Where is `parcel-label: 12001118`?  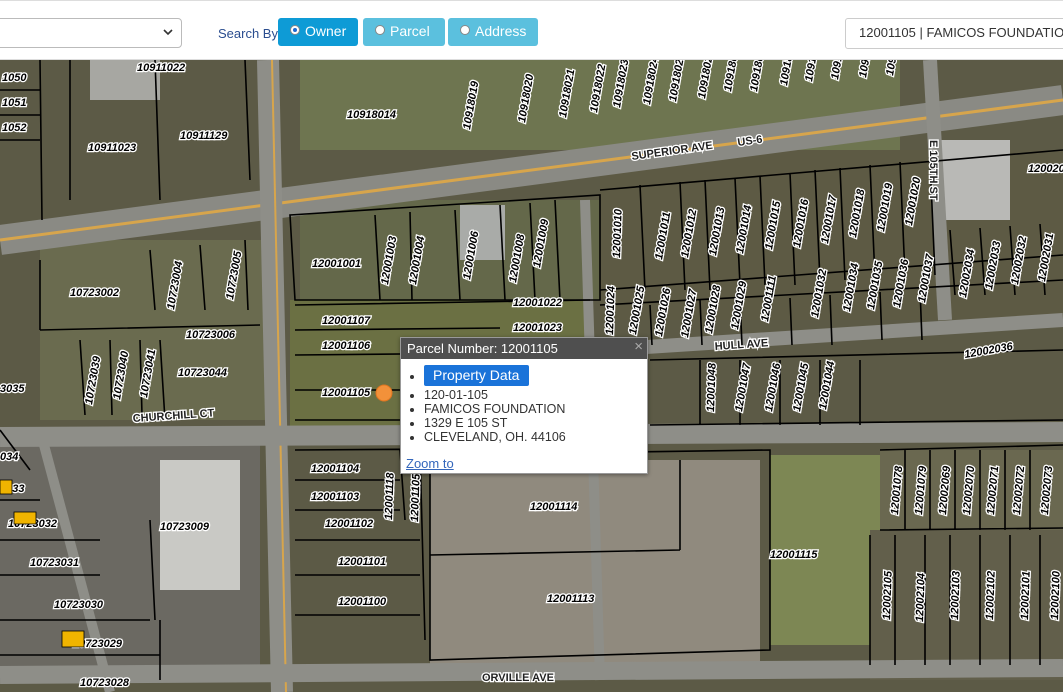
parcel-label: 12001118 is located at coordinates (390, 496).